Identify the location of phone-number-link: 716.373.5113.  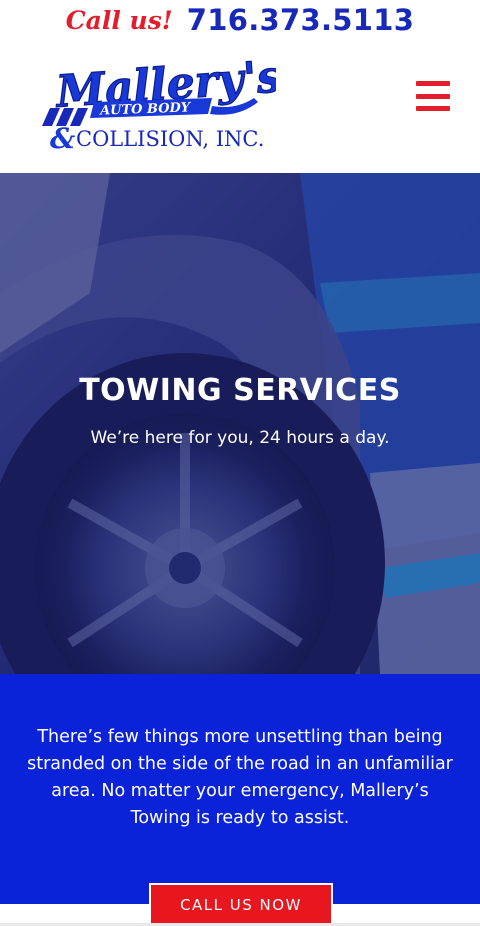
(300, 20).